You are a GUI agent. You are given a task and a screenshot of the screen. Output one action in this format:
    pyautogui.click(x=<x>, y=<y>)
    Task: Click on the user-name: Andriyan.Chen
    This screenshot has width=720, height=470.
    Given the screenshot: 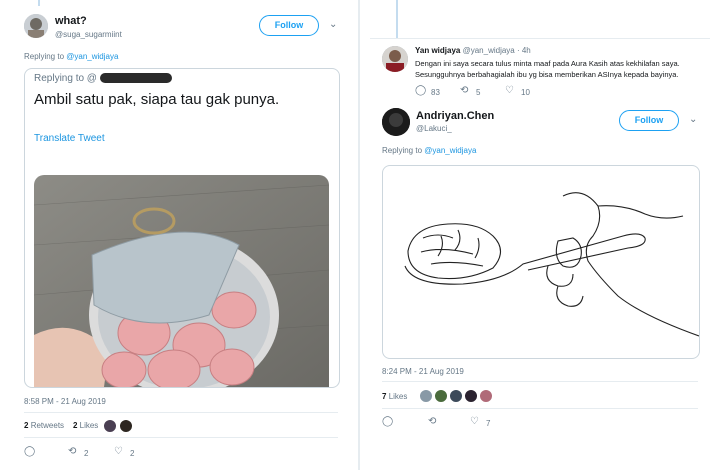 What is the action you would take?
    pyautogui.click(x=455, y=116)
    